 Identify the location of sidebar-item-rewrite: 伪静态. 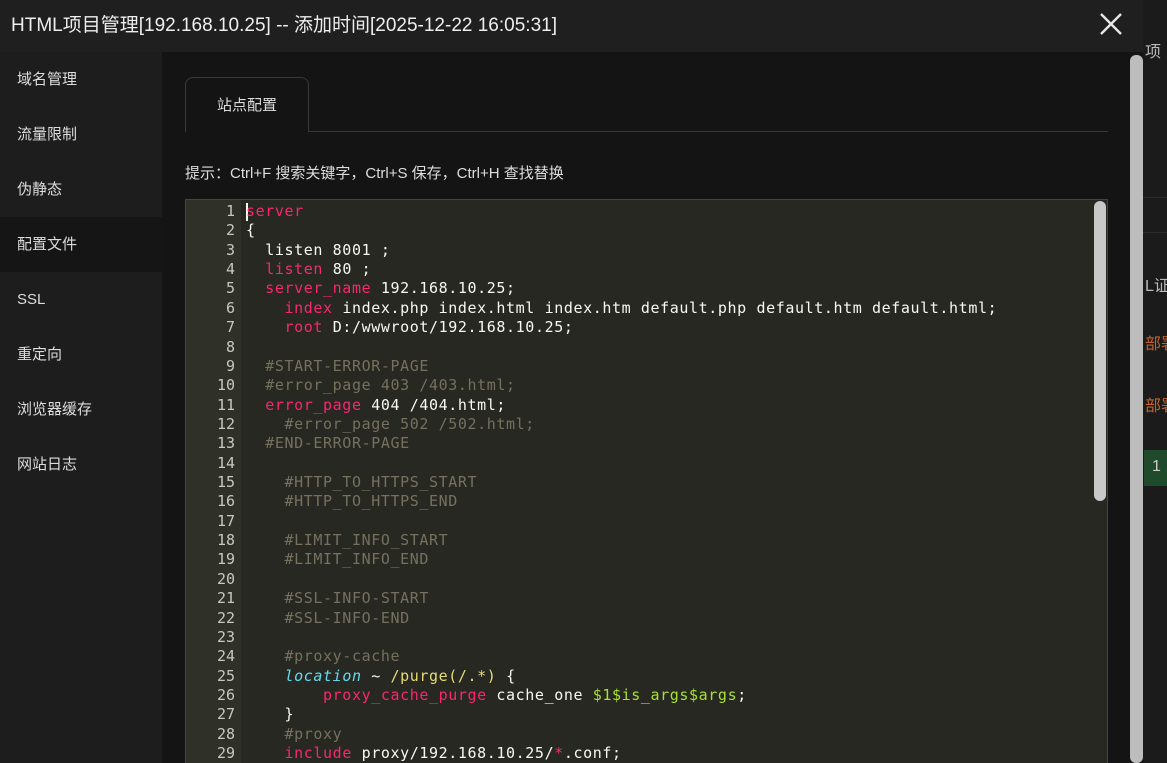
(81, 189).